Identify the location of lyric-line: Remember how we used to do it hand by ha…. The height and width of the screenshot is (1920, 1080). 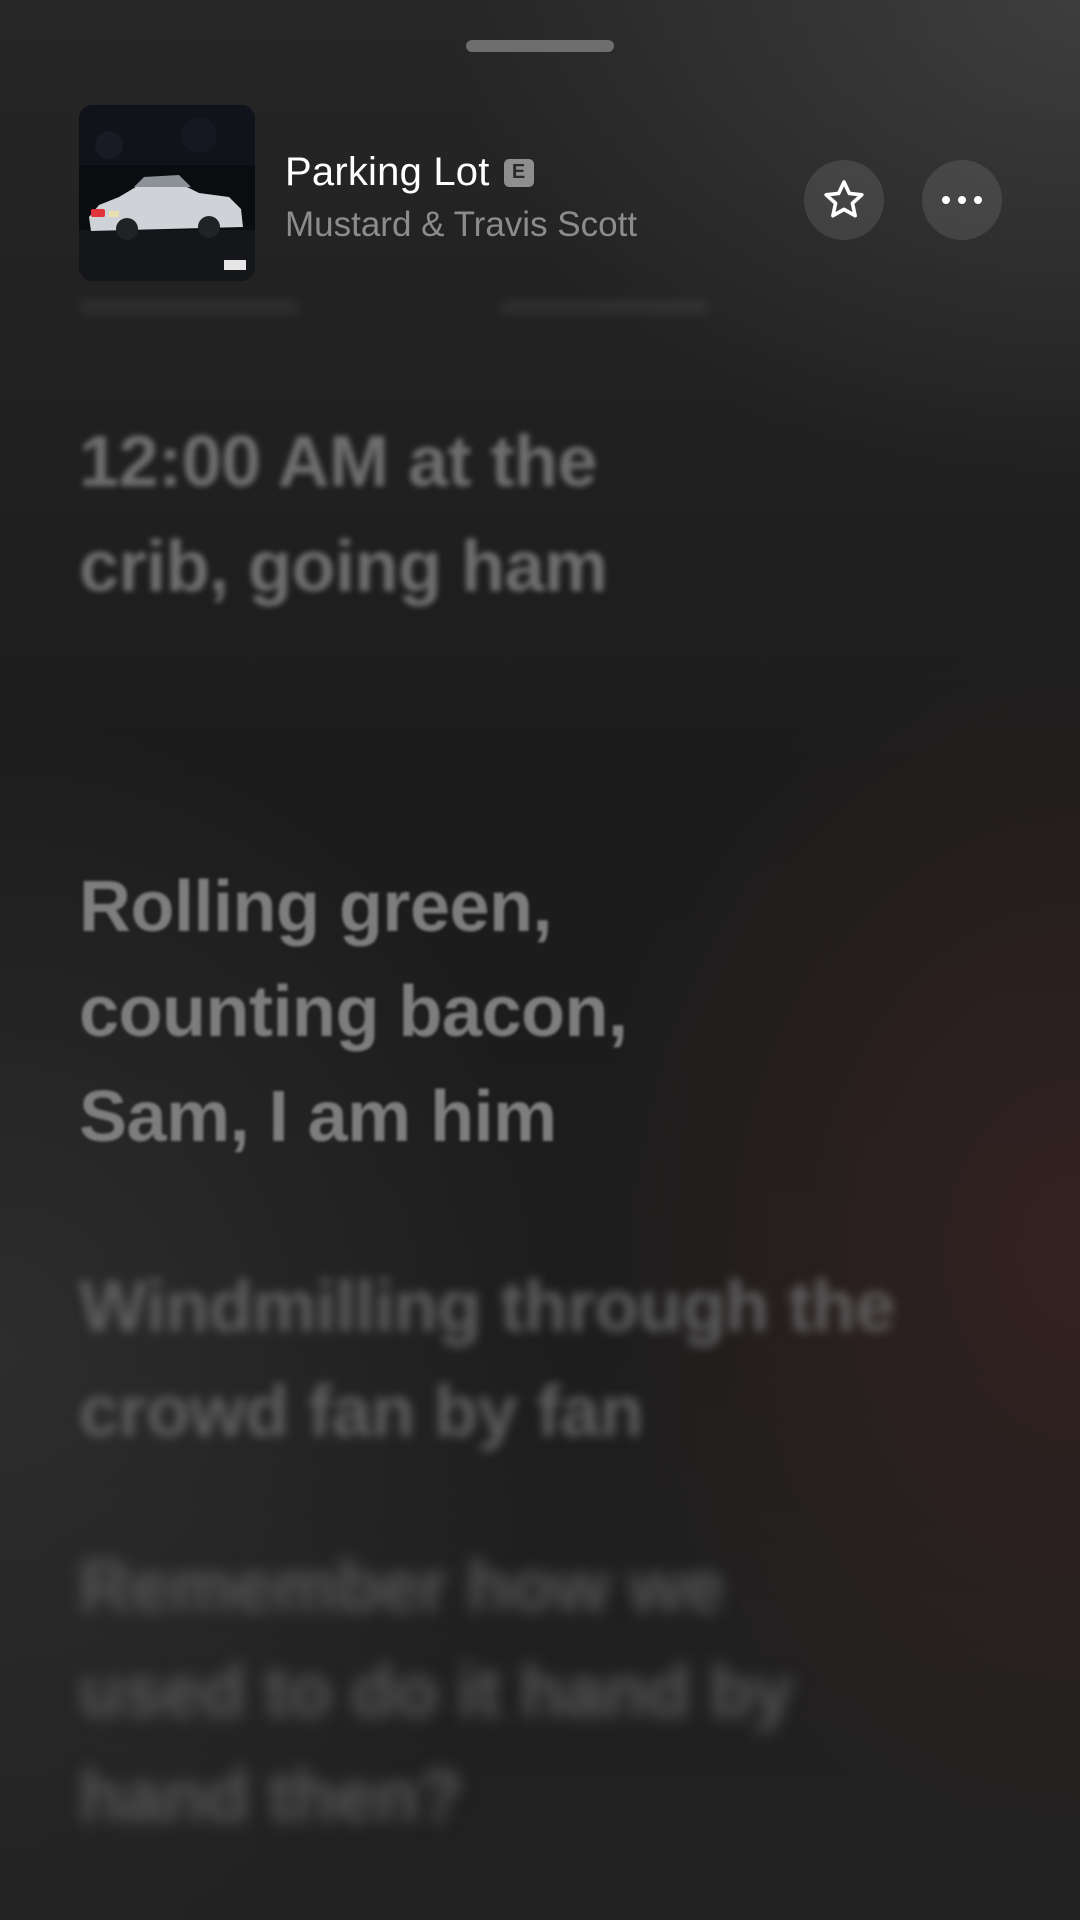
(459, 1692).